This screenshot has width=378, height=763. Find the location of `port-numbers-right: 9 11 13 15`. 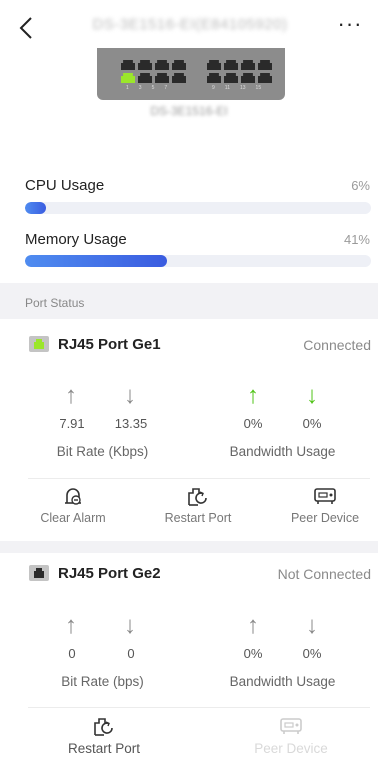

port-numbers-right: 9 11 13 15 is located at coordinates (237, 88).